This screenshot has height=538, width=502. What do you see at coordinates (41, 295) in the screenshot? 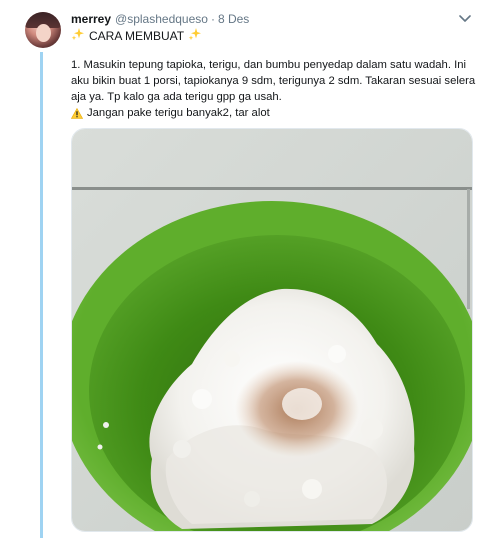
I see `thread-connector-line` at bounding box center [41, 295].